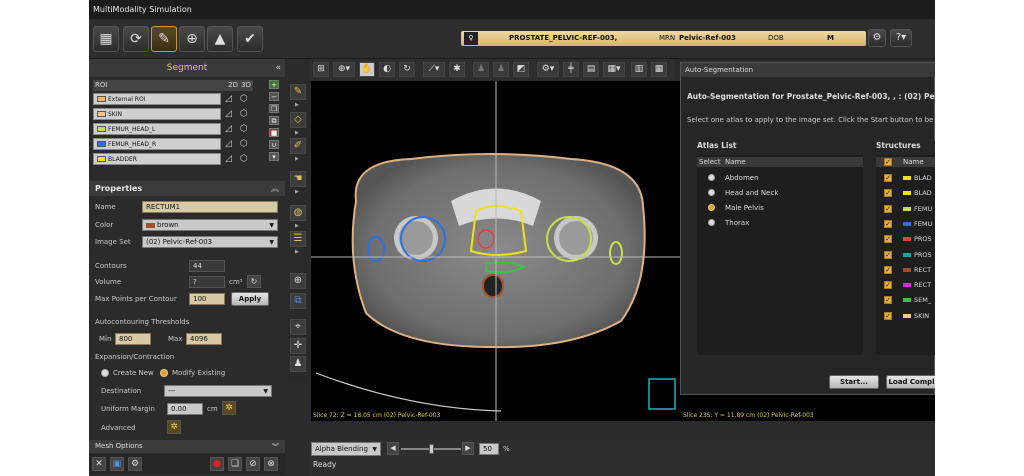  Describe the element at coordinates (905, 255) in the screenshot. I see `structure-row: ✓ PROS` at that location.